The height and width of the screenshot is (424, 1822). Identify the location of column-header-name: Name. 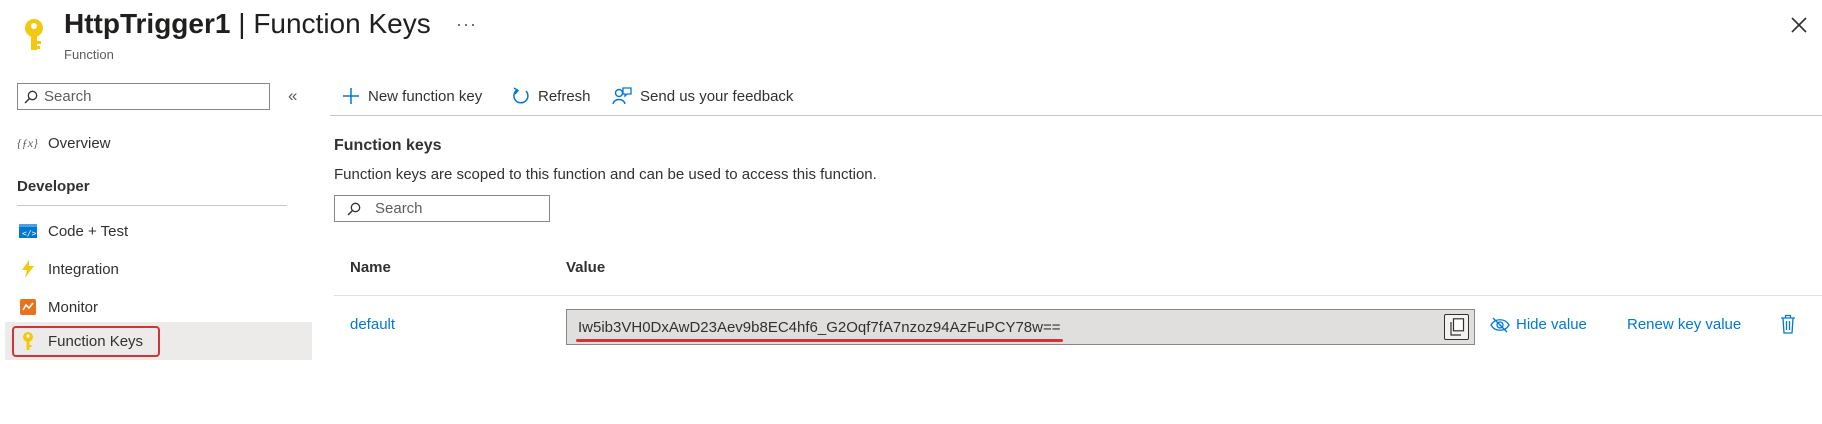
(370, 267).